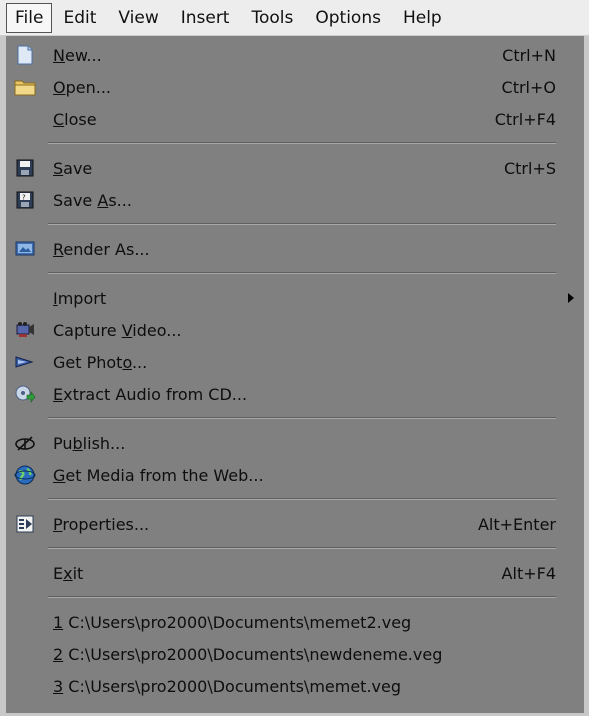 This screenshot has height=716, width=589. What do you see at coordinates (422, 18) in the screenshot?
I see `menu-help: Help` at bounding box center [422, 18].